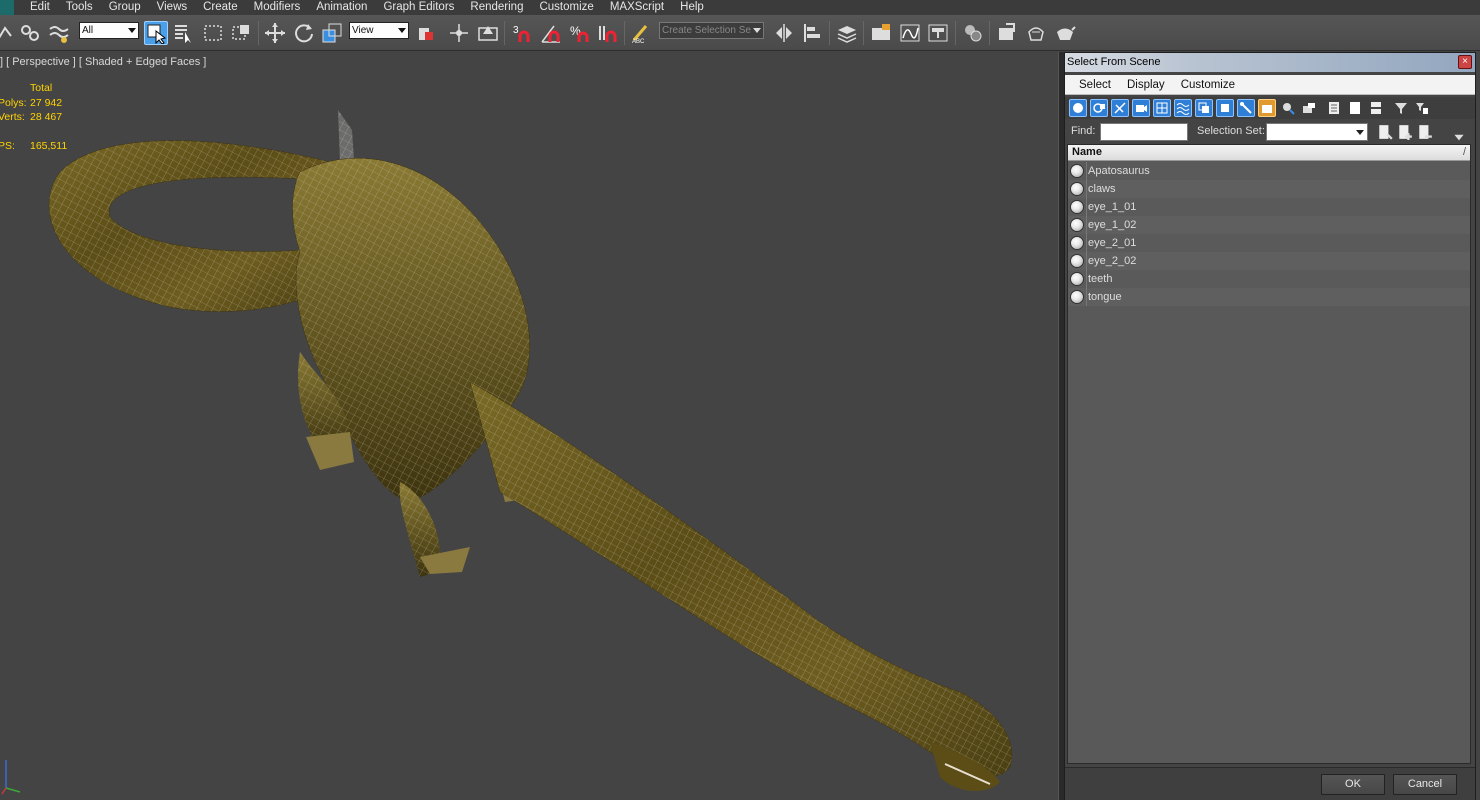  What do you see at coordinates (1269, 207) in the screenshot?
I see `list-item: eye_1_01` at bounding box center [1269, 207].